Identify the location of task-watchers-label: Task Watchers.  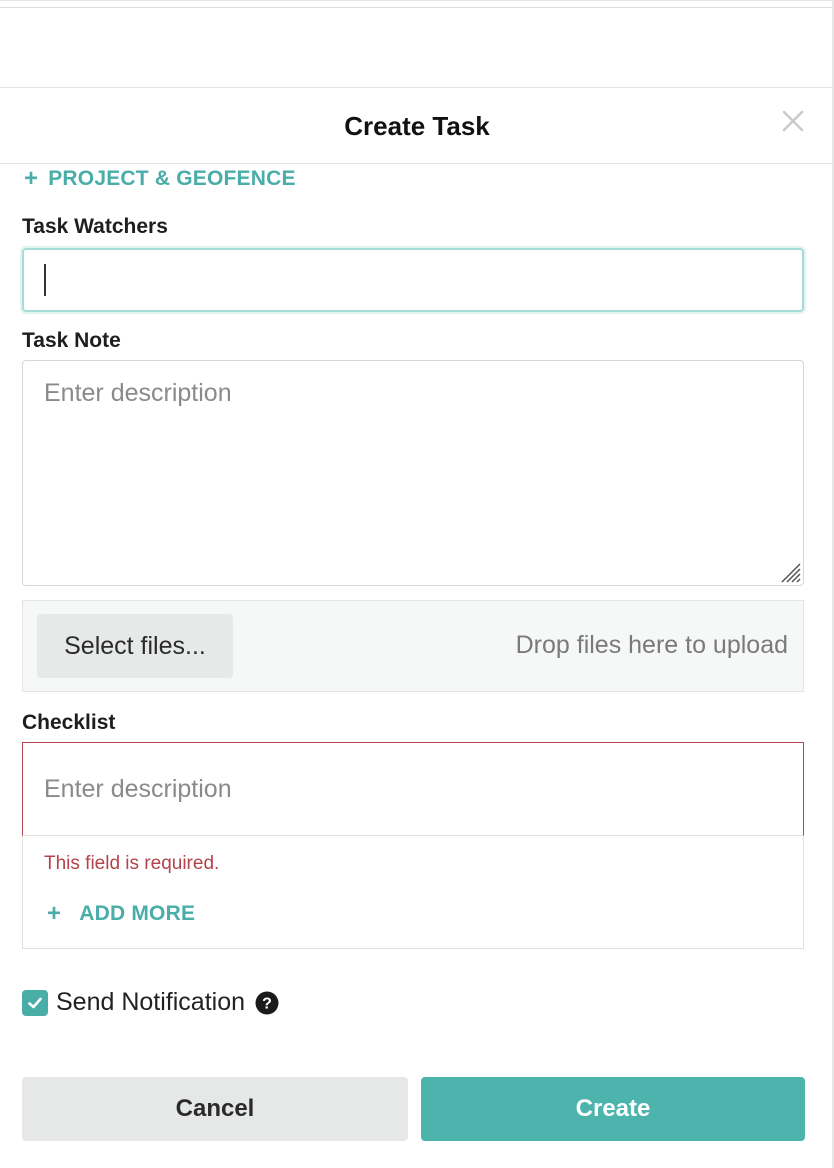
(95, 226).